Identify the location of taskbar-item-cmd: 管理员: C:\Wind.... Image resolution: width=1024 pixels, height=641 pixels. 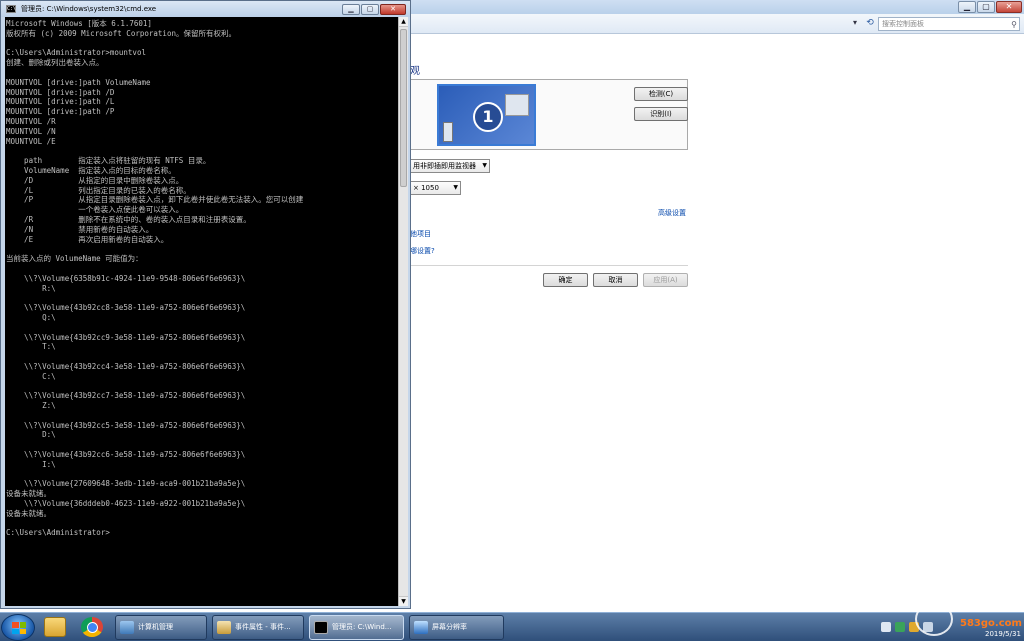
(356, 627).